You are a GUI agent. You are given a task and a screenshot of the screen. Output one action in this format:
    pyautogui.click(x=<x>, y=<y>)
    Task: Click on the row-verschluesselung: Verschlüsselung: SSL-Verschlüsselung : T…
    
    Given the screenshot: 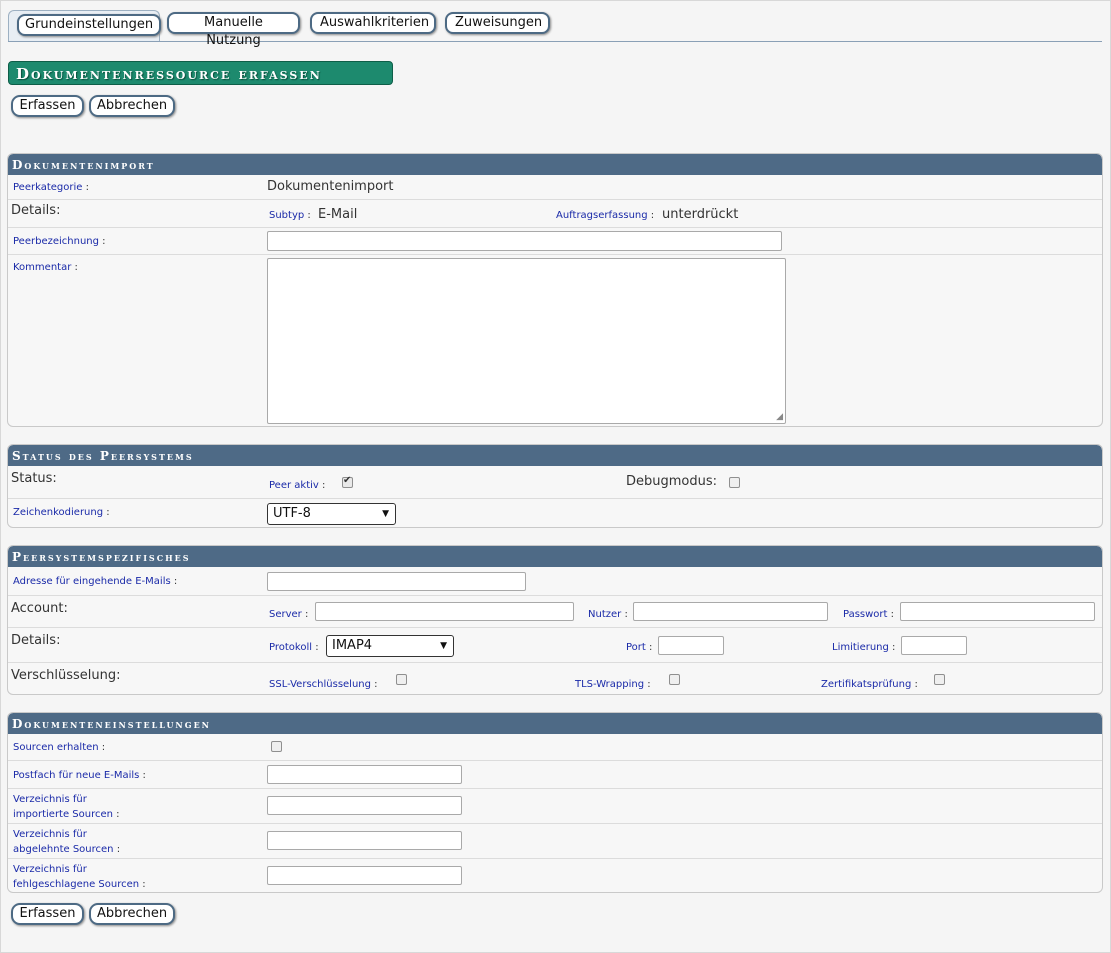 What is the action you would take?
    pyautogui.click(x=555, y=678)
    